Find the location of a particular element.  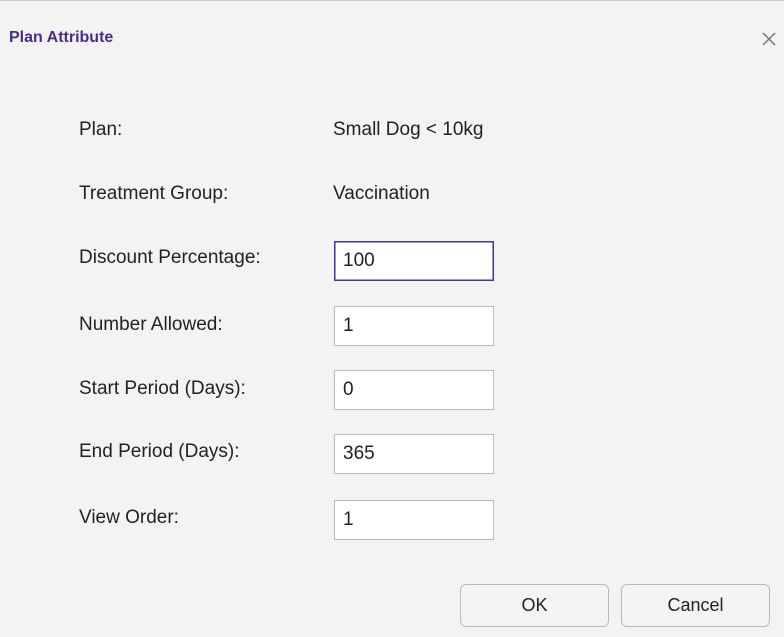

end-period-label: End Period (Days): is located at coordinates (159, 451).